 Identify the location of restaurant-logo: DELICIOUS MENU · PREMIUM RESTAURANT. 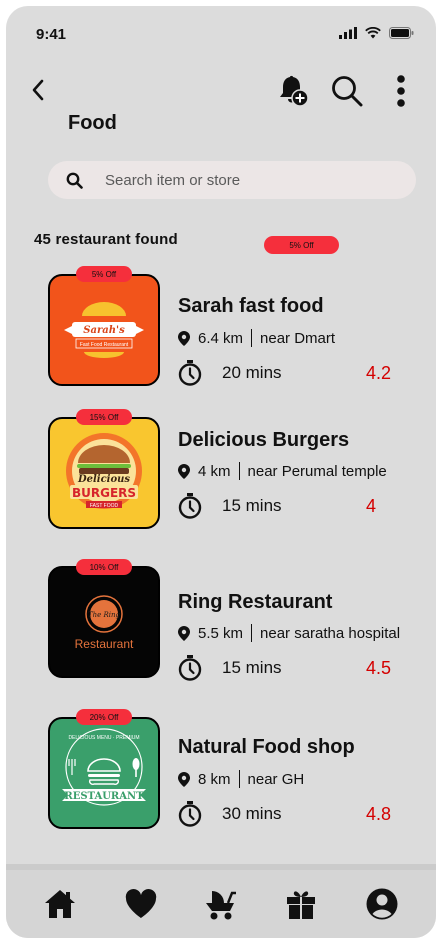
(104, 773).